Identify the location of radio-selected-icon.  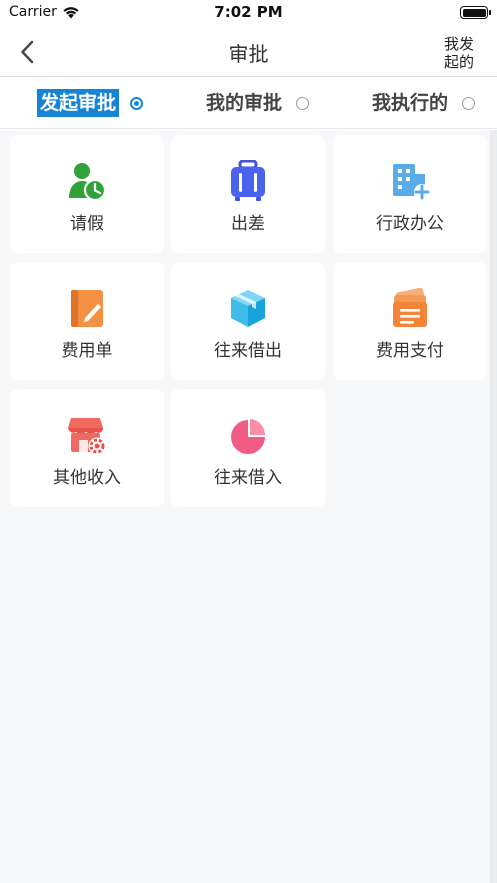
(137, 103).